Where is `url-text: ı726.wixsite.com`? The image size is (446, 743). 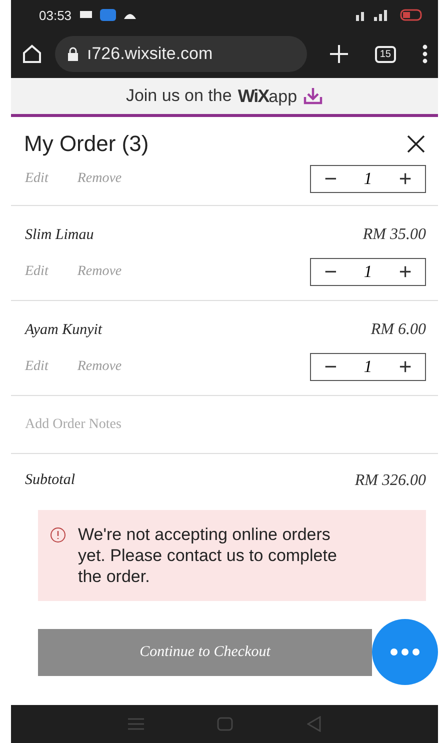 url-text: ı726.wixsite.com is located at coordinates (150, 54).